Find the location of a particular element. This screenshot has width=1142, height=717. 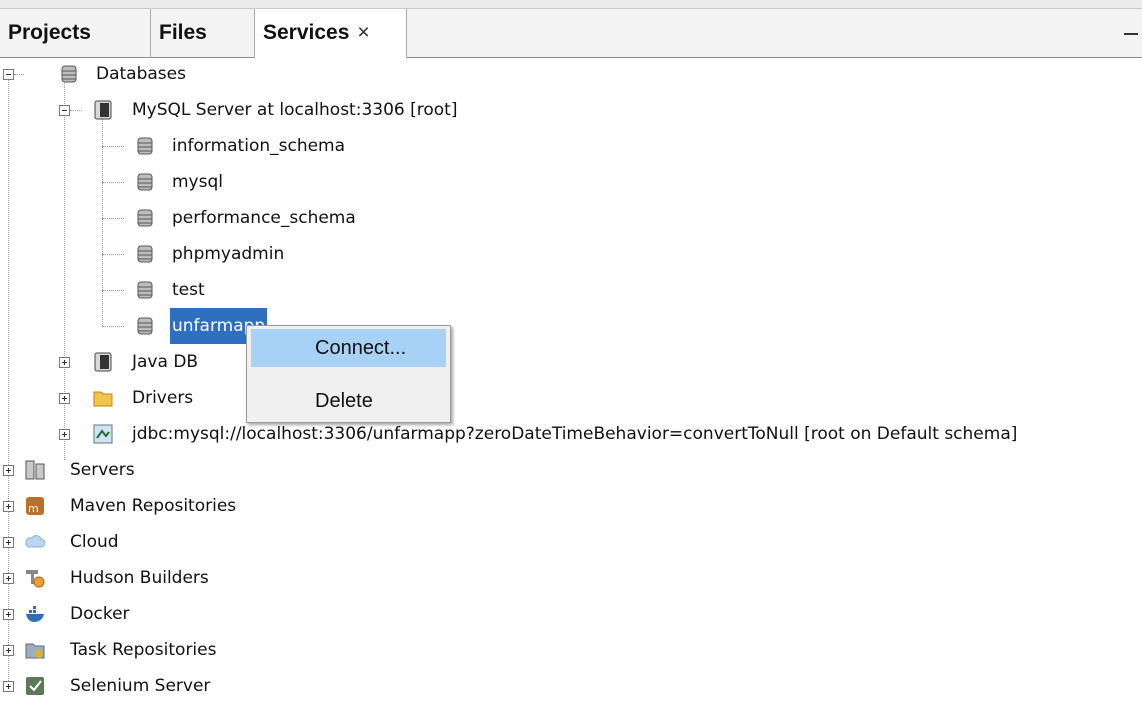

maven-icon: m is located at coordinates (35, 506).